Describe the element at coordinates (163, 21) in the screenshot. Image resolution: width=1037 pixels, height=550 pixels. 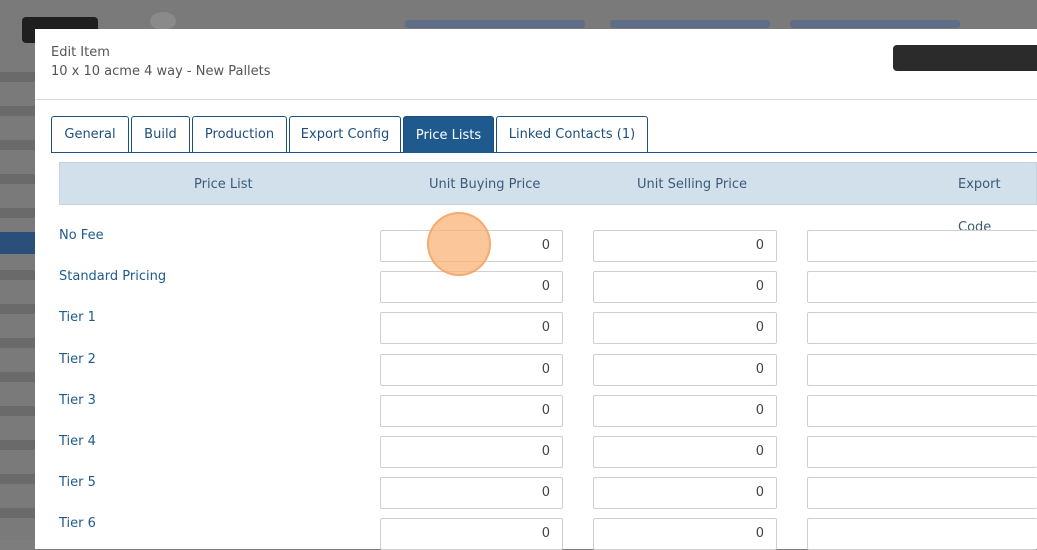
I see `user-avatar` at that location.